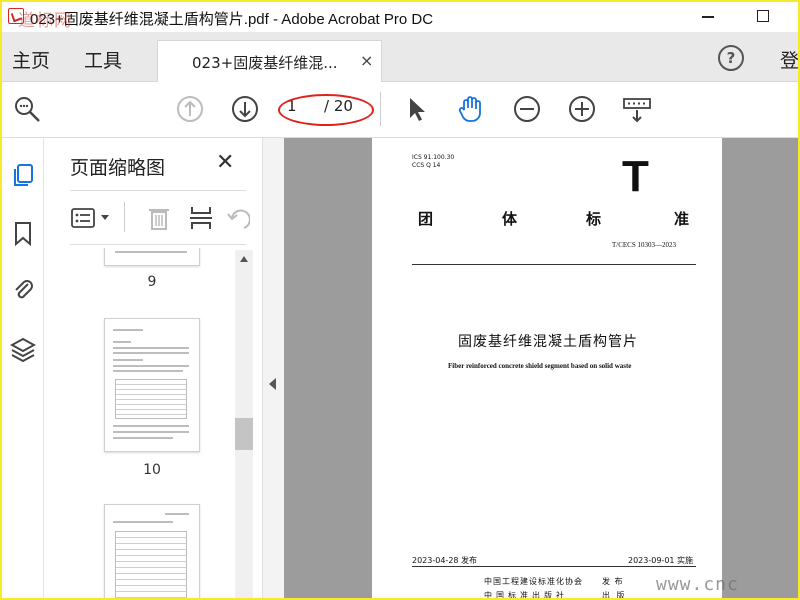 The image size is (800, 600). Describe the element at coordinates (45, 21) in the screenshot. I see `watermark-logo: 道标网` at that location.